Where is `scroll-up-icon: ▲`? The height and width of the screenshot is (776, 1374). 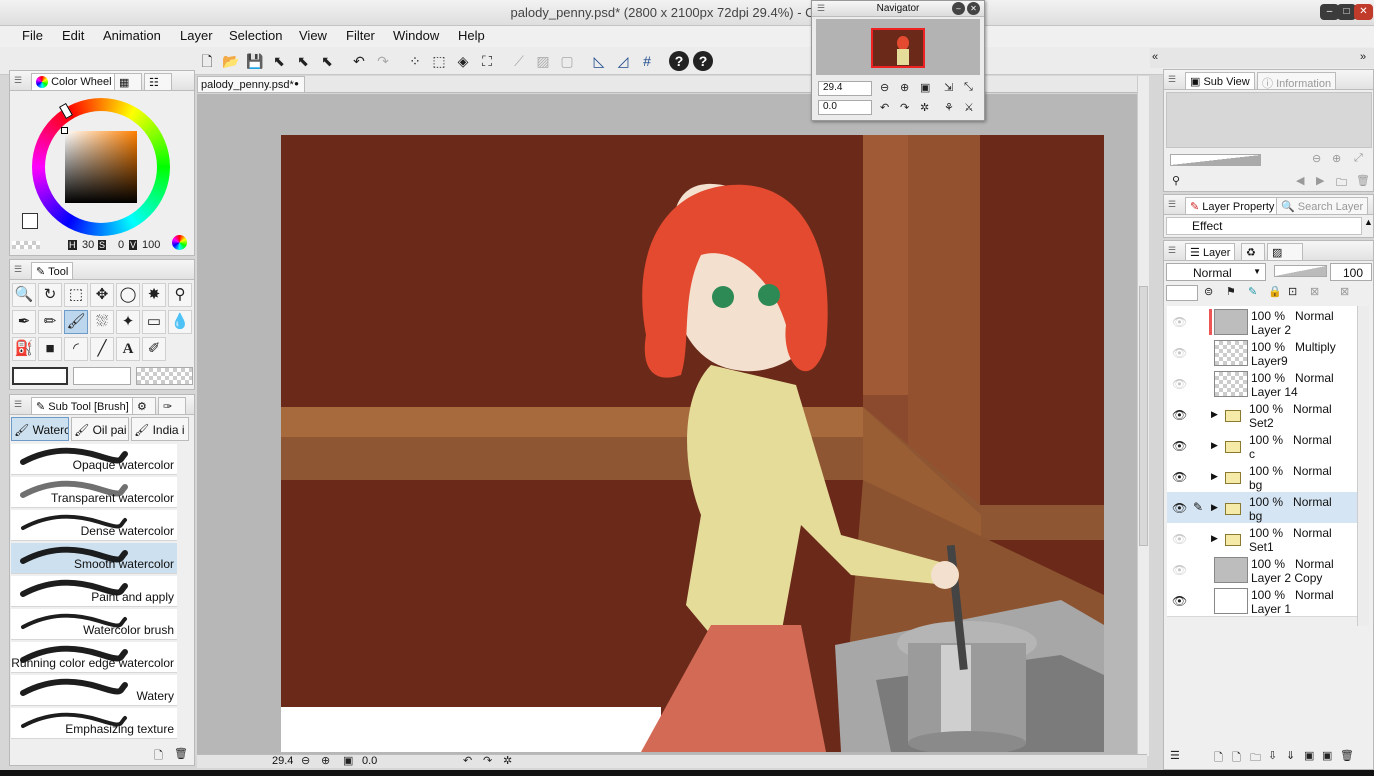 scroll-up-icon: ▲ is located at coordinates (1368, 222).